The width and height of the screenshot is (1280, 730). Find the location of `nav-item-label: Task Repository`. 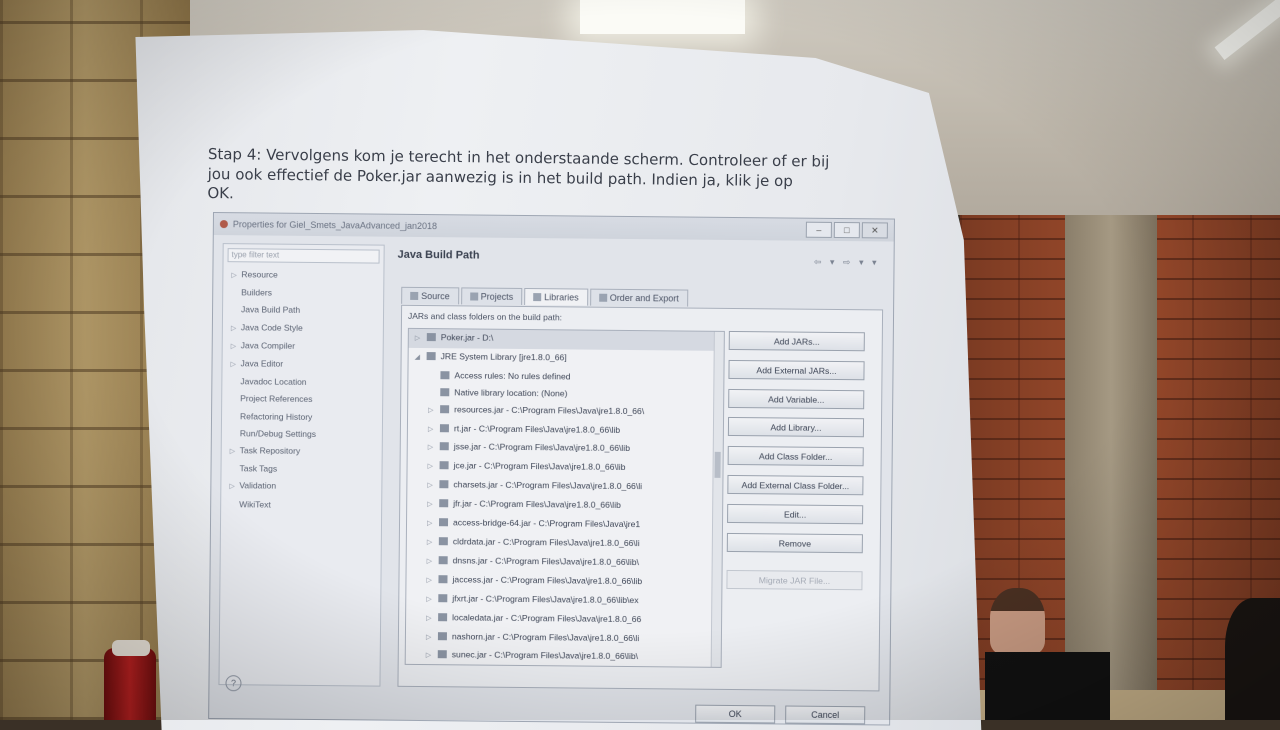

nav-item-label: Task Repository is located at coordinates (270, 450).